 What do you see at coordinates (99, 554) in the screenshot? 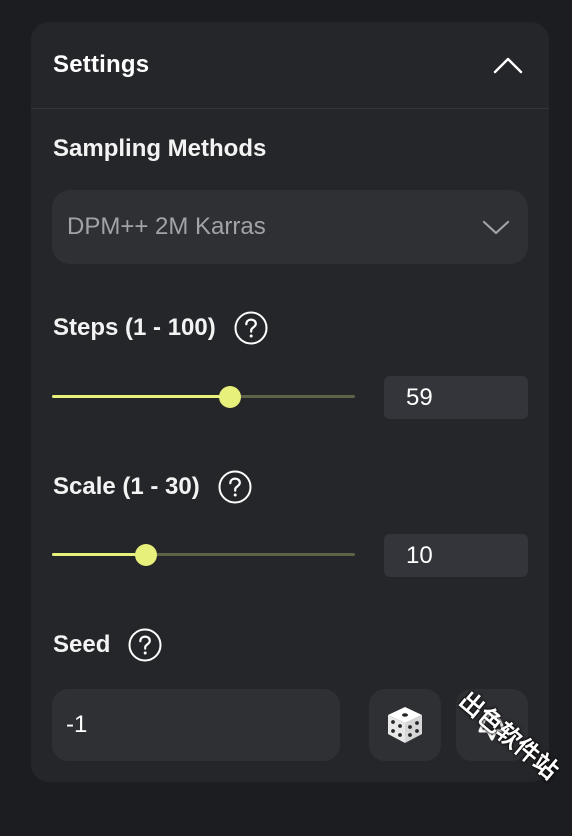
I see `scale-slider-fill` at bounding box center [99, 554].